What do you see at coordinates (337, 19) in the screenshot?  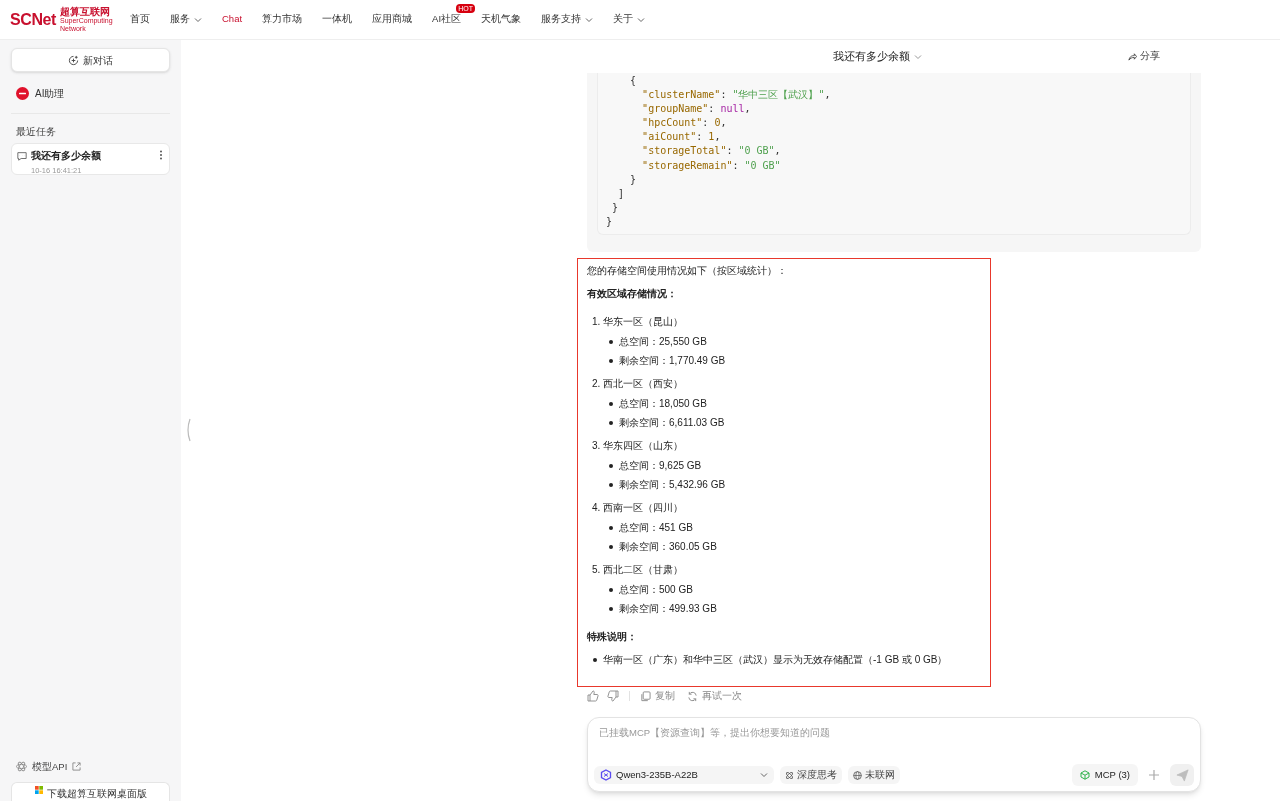 I see `nav-link: 一体机` at bounding box center [337, 19].